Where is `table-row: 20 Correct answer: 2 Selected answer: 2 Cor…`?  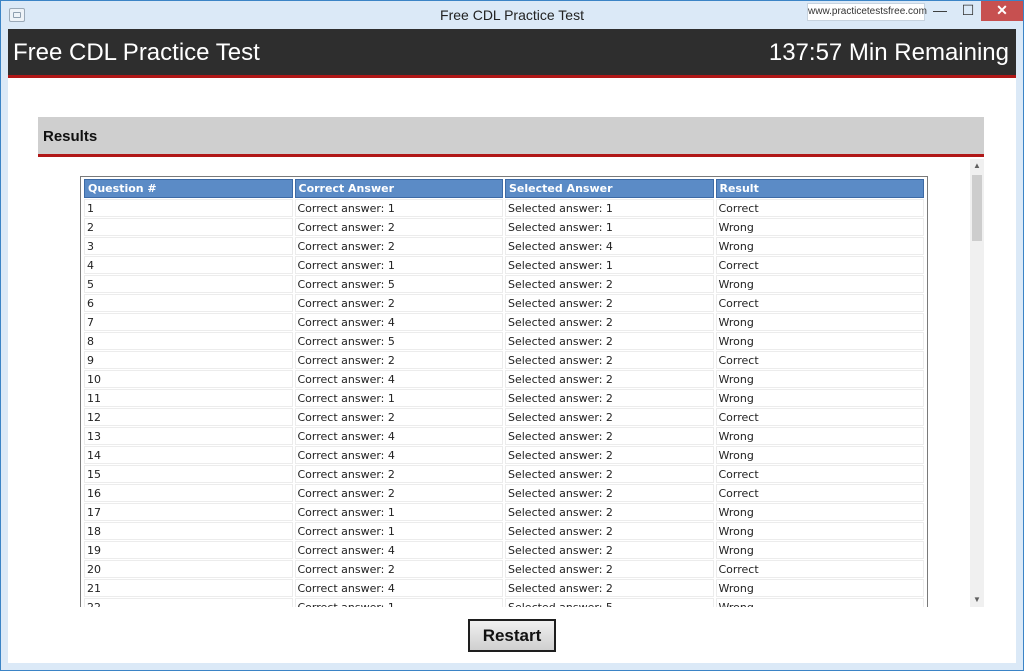 table-row: 20 Correct answer: 2 Selected answer: 2 Cor… is located at coordinates (504, 569).